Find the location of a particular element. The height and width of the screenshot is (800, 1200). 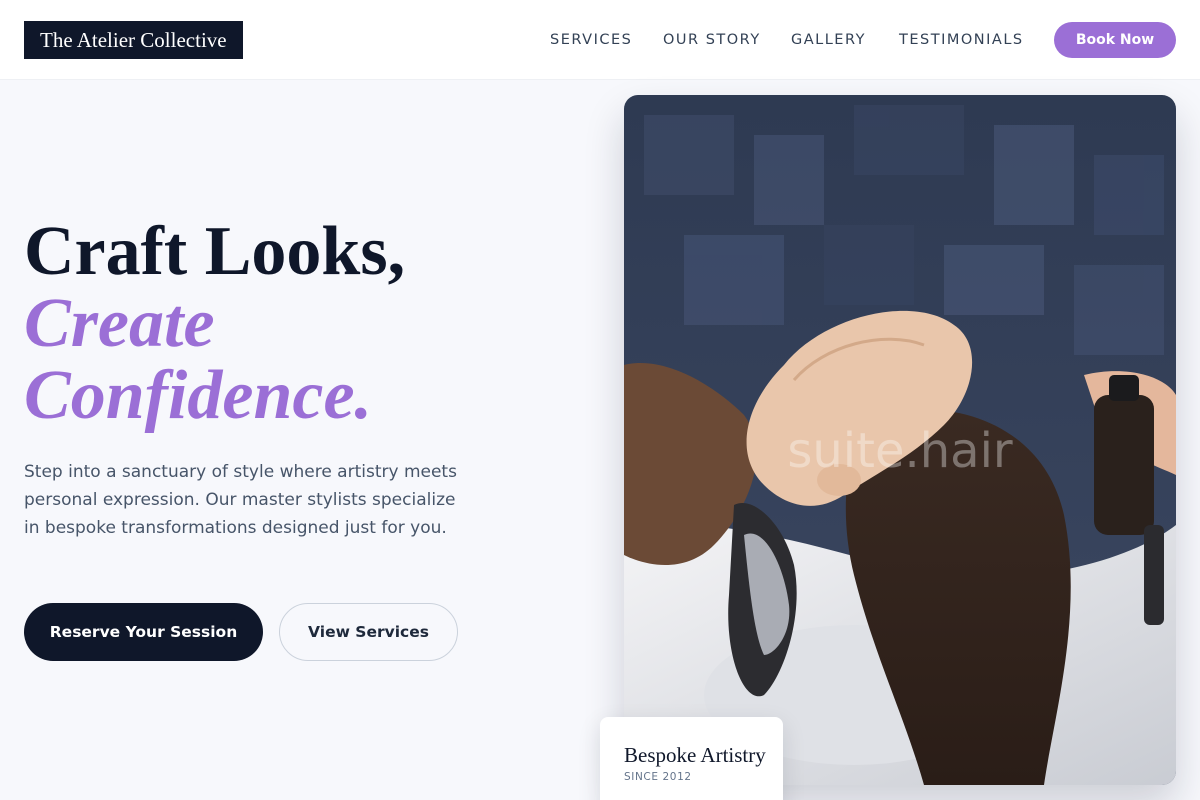

image-watermark: suite.hair is located at coordinates (900, 451).